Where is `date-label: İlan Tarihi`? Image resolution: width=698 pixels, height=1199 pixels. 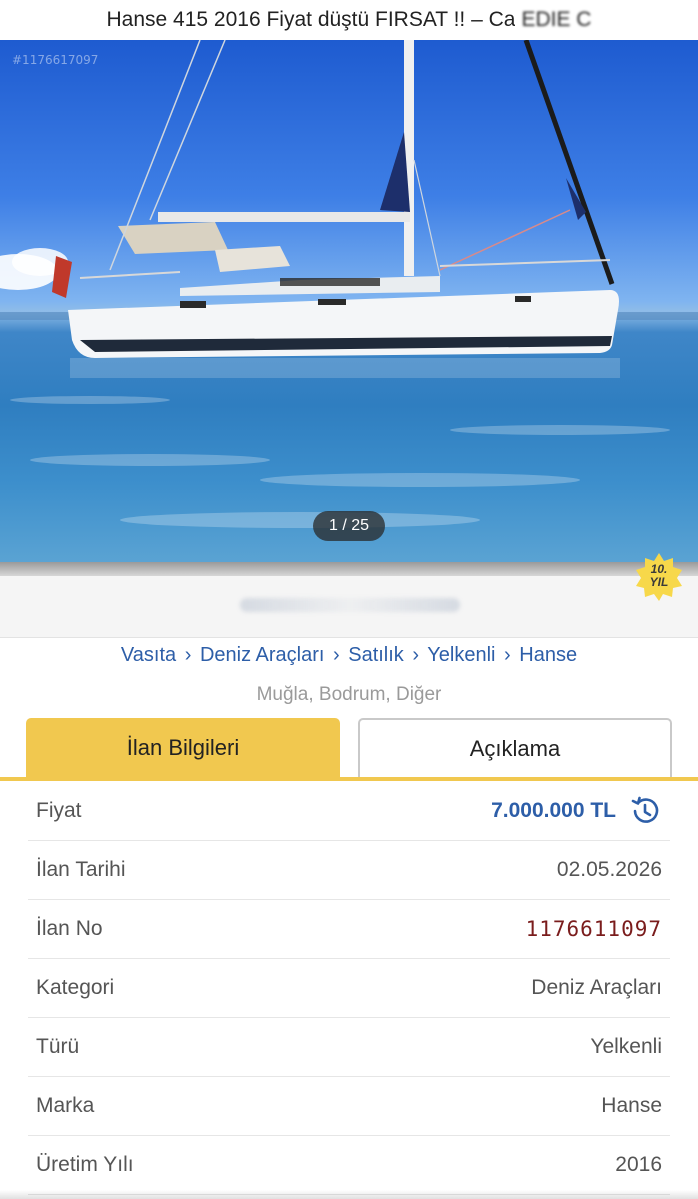
date-label: İlan Tarihi is located at coordinates (81, 869).